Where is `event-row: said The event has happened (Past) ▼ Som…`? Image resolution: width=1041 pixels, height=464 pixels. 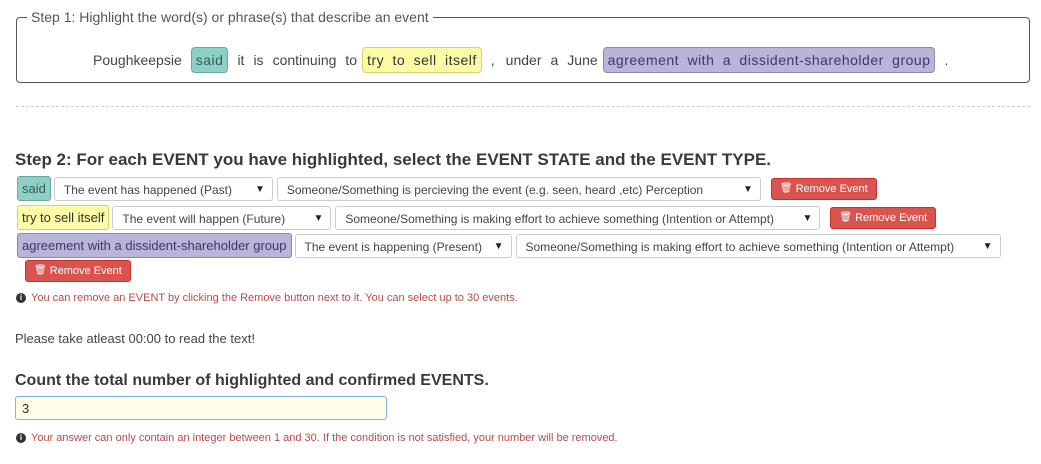
event-row: said The event has happened (Past) ▼ Som… is located at coordinates (447, 188).